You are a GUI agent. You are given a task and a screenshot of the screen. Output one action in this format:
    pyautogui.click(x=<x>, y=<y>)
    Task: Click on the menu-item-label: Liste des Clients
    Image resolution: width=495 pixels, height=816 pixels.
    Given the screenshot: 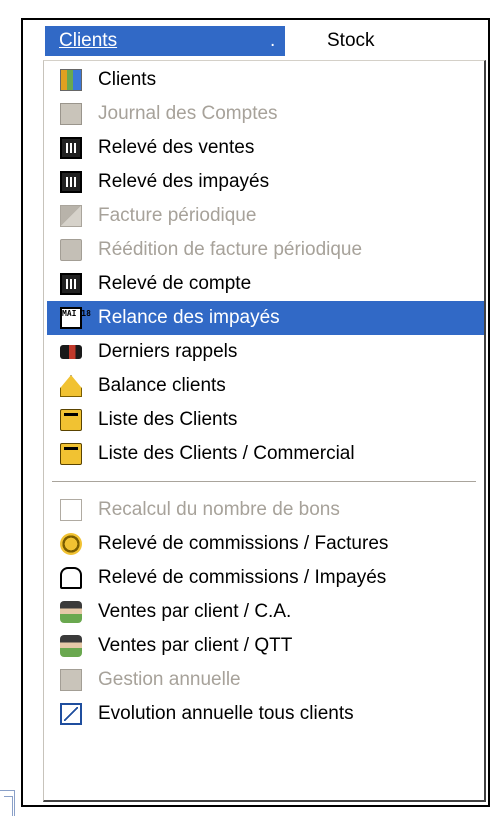 What is the action you would take?
    pyautogui.click(x=168, y=419)
    